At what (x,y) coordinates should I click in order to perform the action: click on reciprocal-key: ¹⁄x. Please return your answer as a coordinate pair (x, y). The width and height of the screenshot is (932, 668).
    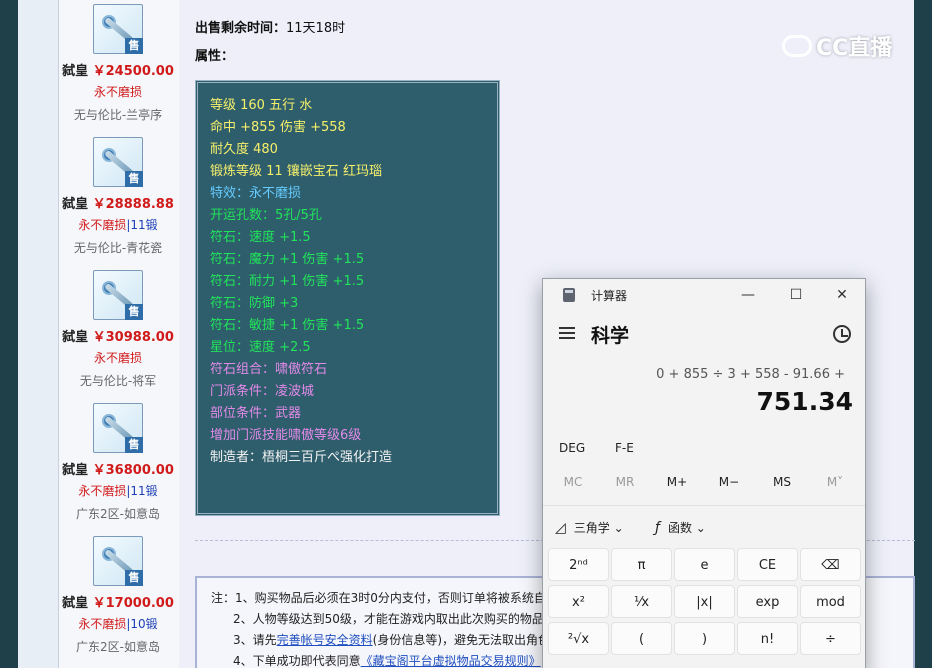
    Looking at the image, I should click on (641, 601).